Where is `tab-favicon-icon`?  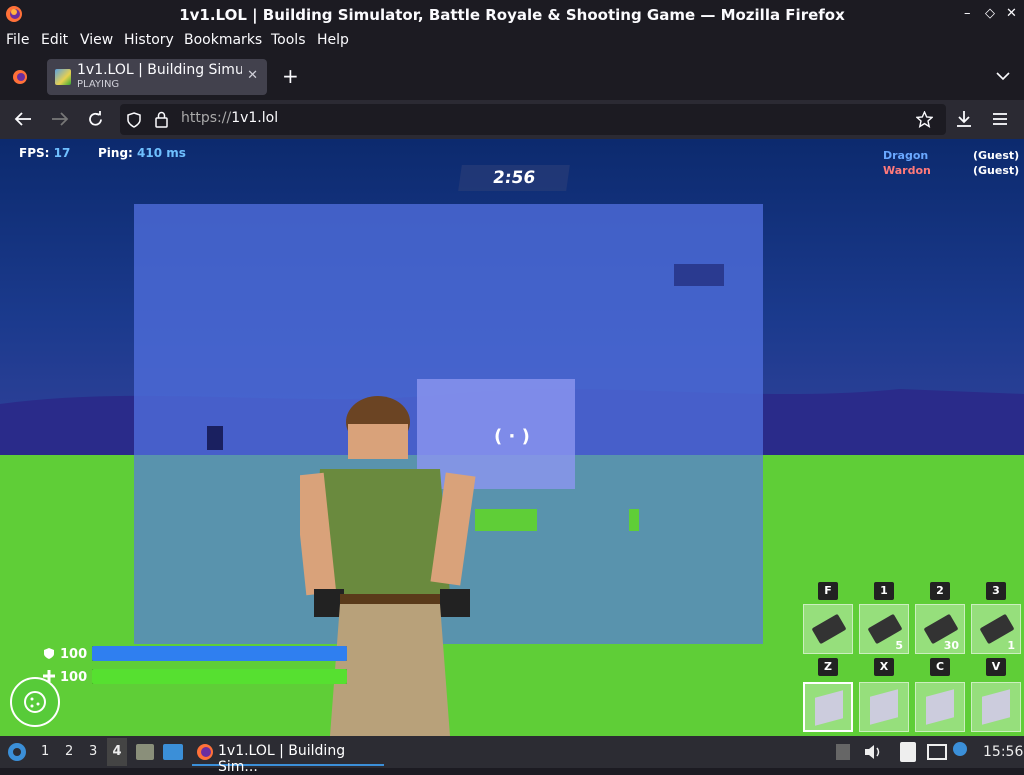
tab-favicon-icon is located at coordinates (63, 77).